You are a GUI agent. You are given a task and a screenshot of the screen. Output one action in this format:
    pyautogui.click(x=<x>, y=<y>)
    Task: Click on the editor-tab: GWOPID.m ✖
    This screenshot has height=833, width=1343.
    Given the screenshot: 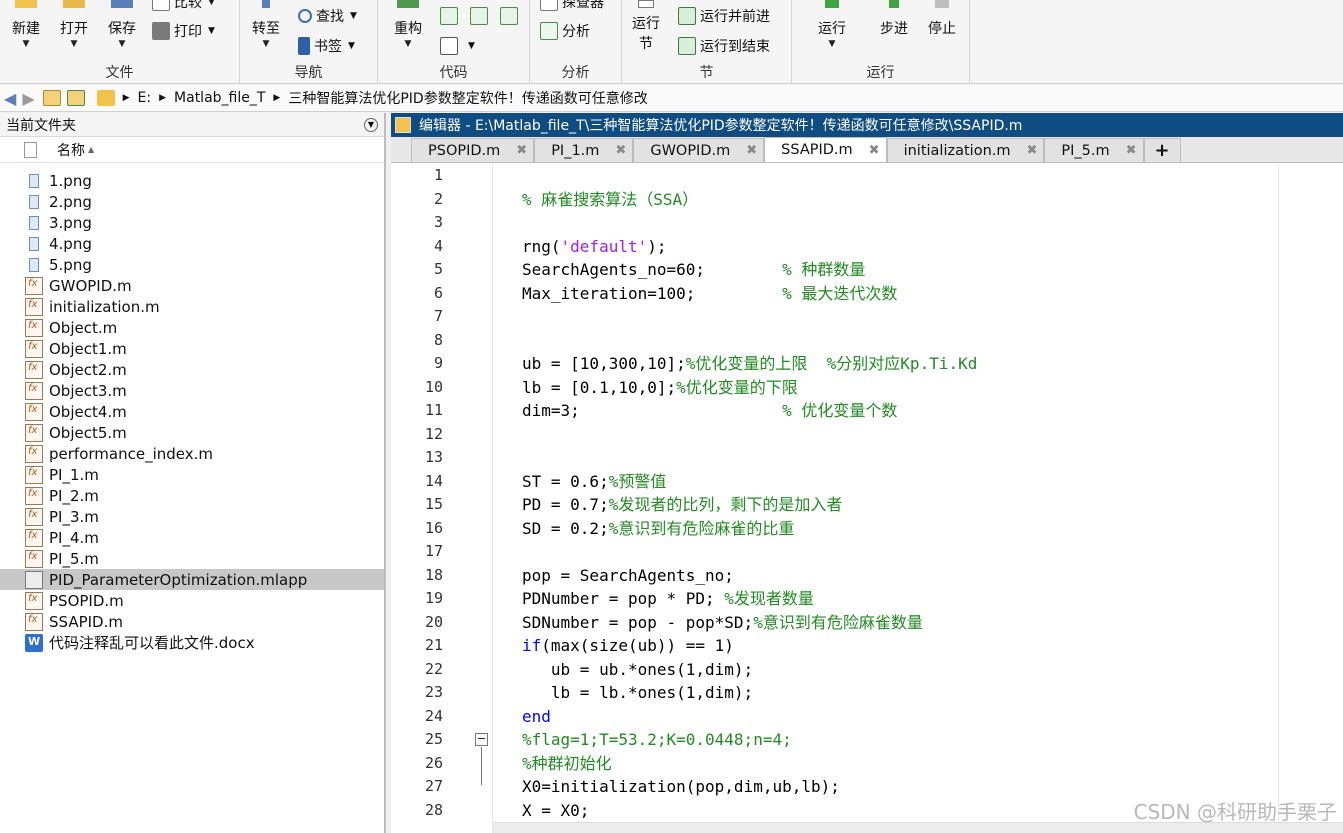 What is the action you would take?
    pyautogui.click(x=699, y=150)
    